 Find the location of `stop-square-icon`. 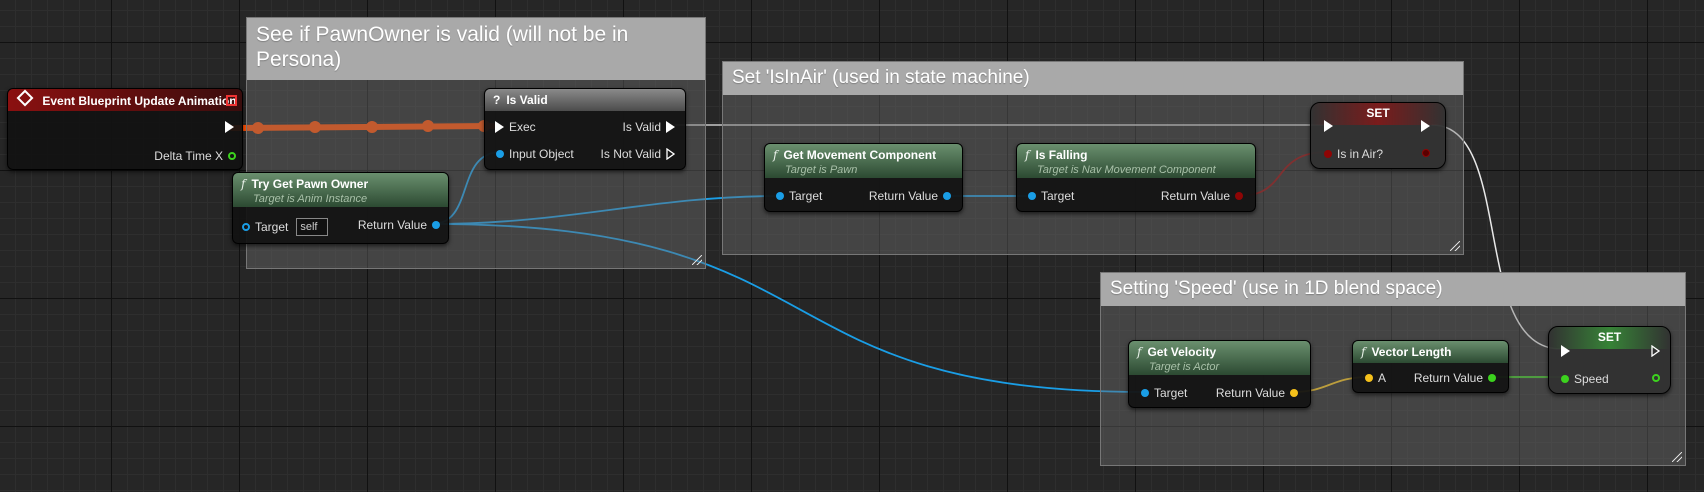

stop-square-icon is located at coordinates (231, 100).